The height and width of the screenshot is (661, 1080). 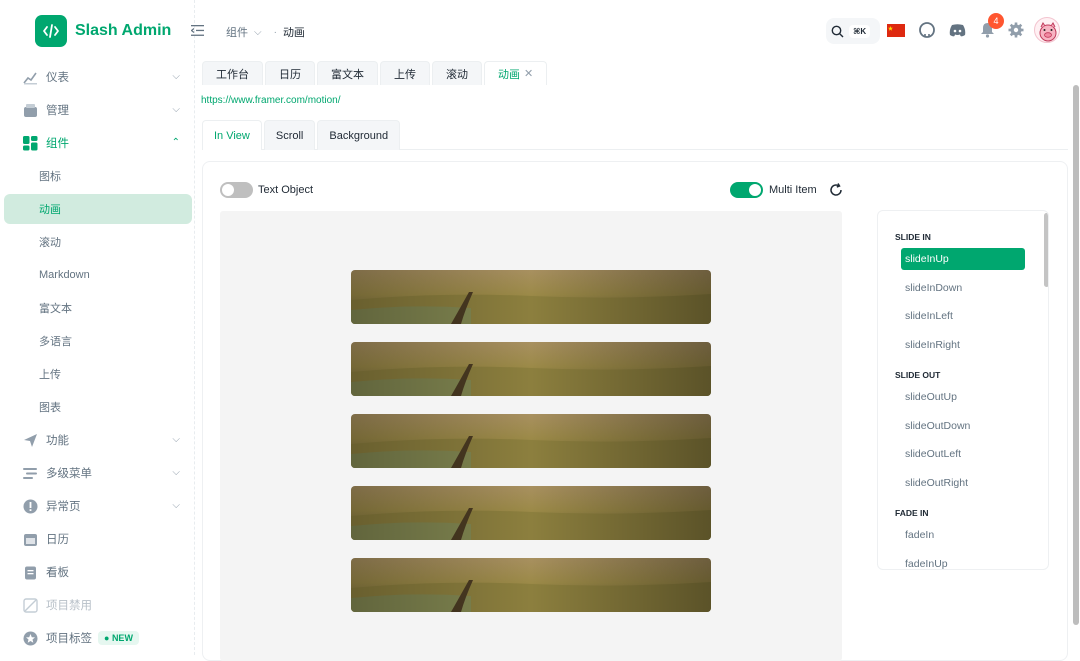 I want to click on code-icon, so click(x=51, y=31).